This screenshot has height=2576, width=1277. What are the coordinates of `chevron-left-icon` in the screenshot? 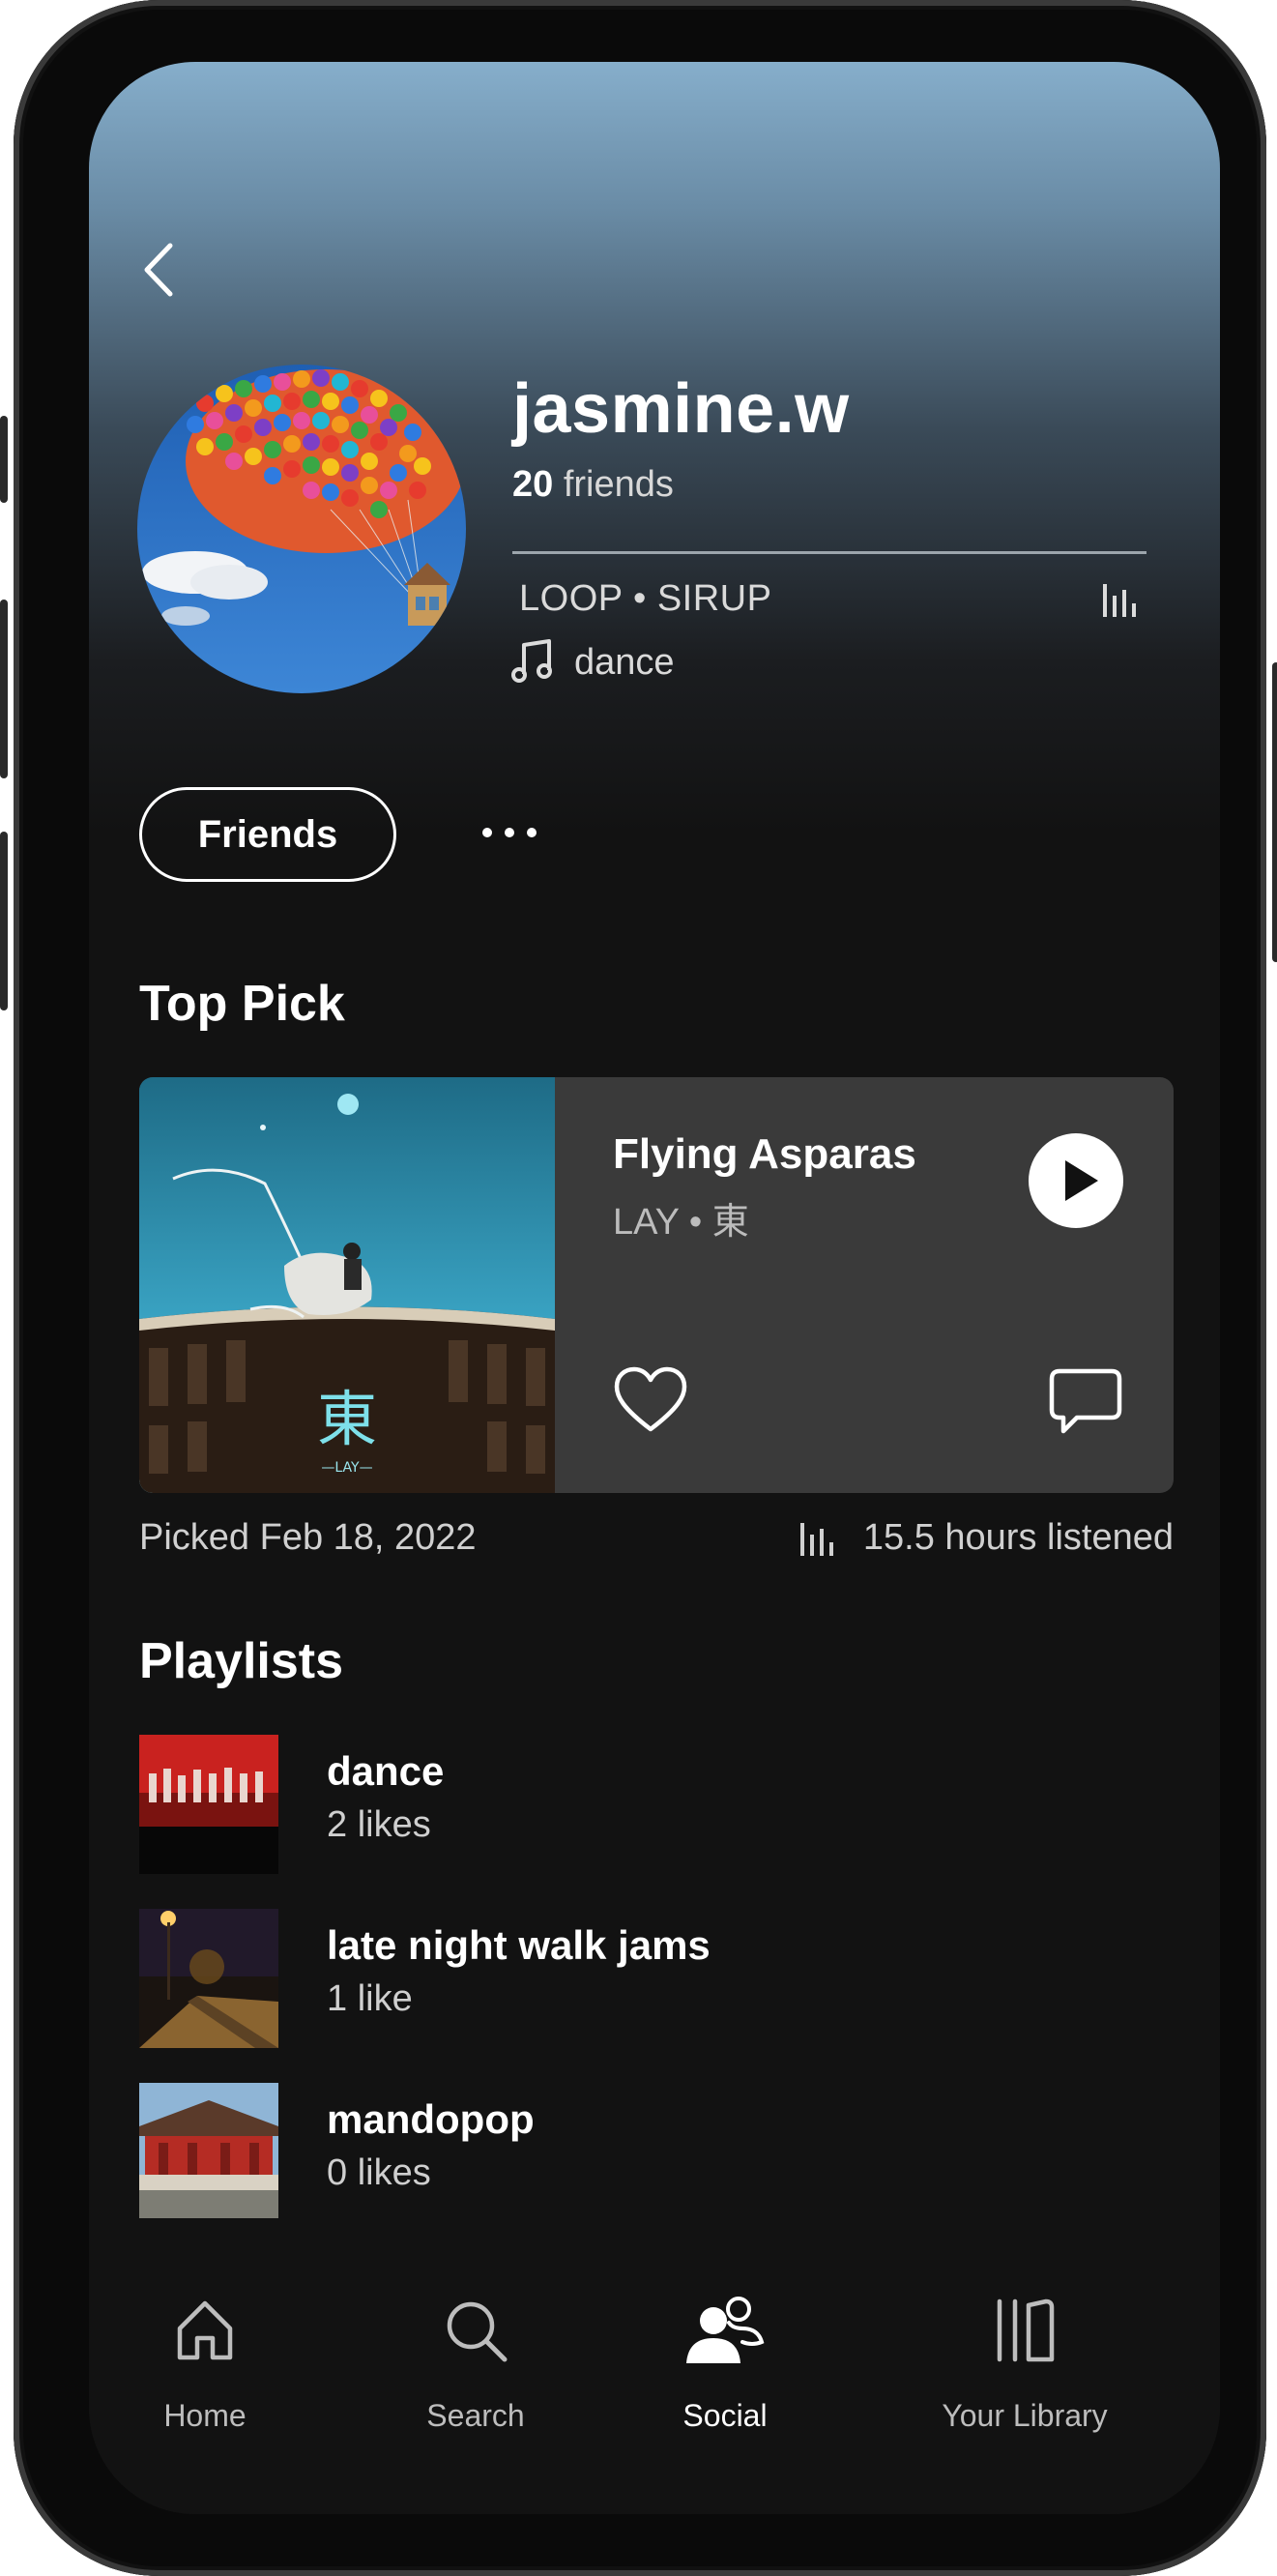 It's located at (158, 270).